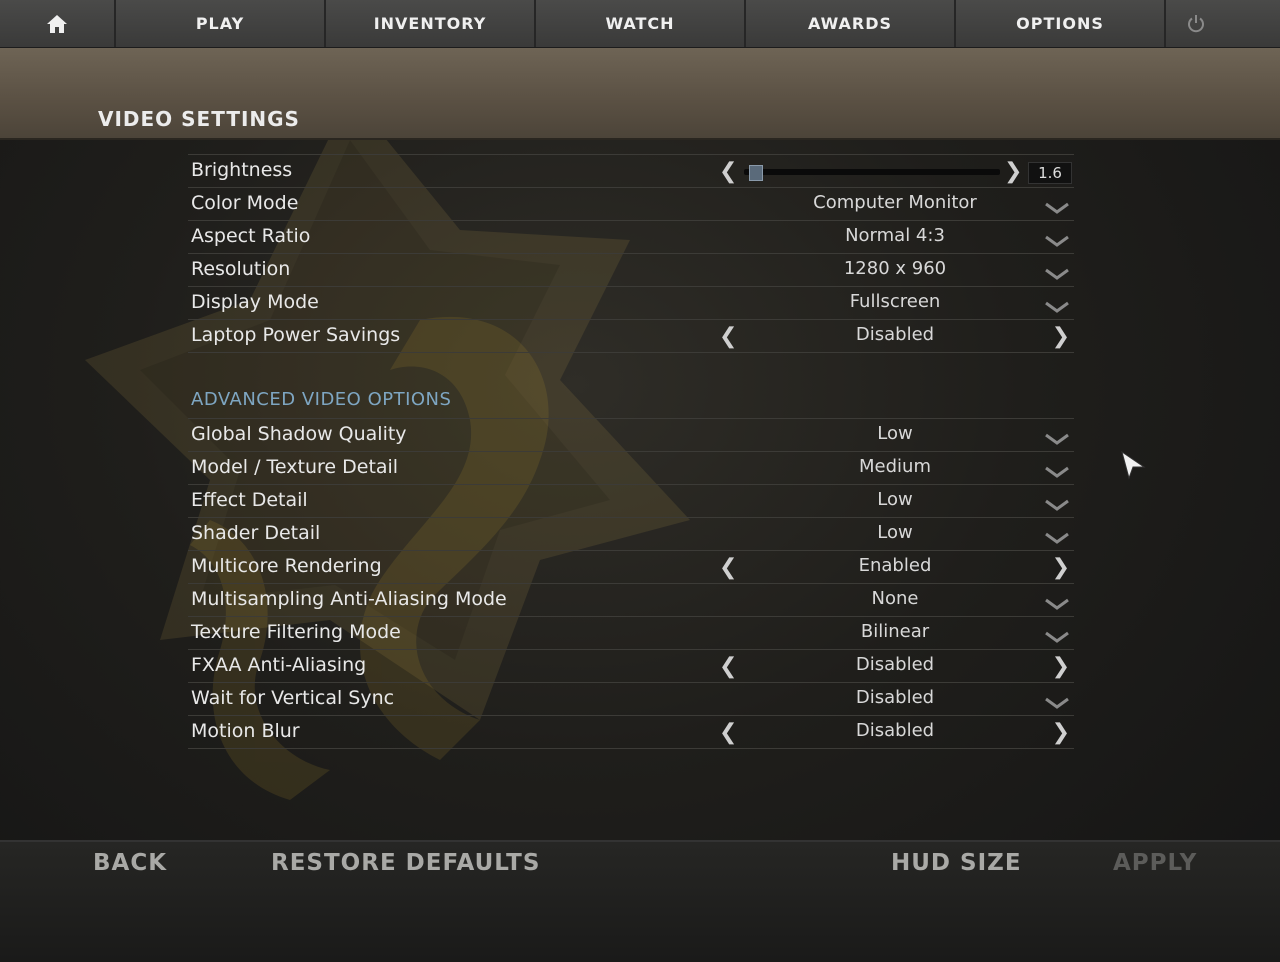  What do you see at coordinates (956, 863) in the screenshot?
I see `hud-size-button: HUD SIZE` at bounding box center [956, 863].